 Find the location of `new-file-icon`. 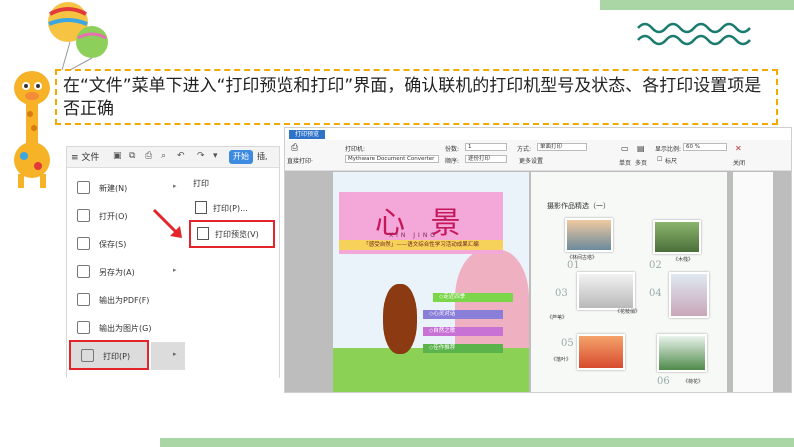

new-file-icon is located at coordinates (83, 187).